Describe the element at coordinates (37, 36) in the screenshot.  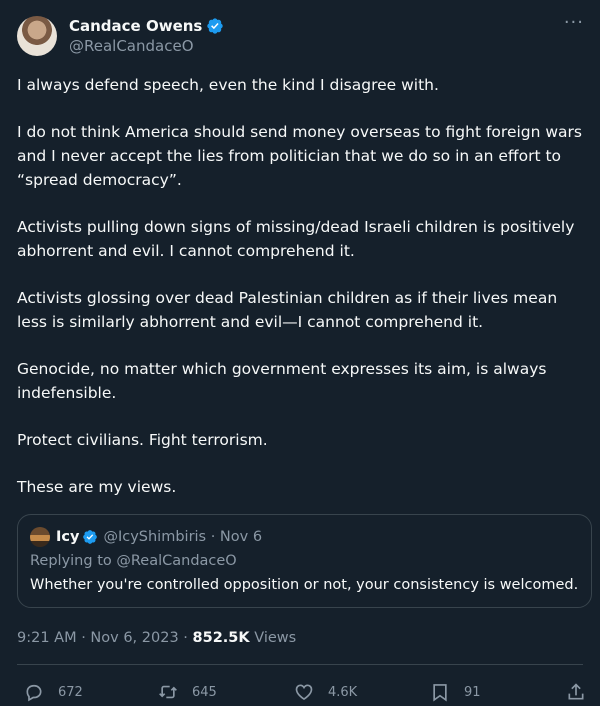
I see `author-avatar` at that location.